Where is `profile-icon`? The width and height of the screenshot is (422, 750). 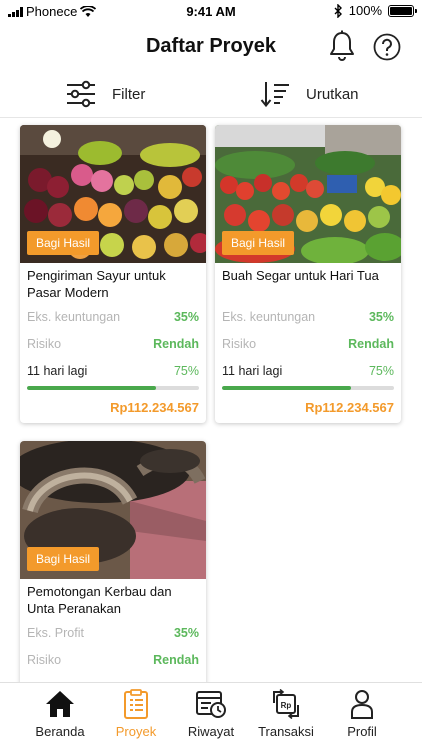 profile-icon is located at coordinates (362, 704).